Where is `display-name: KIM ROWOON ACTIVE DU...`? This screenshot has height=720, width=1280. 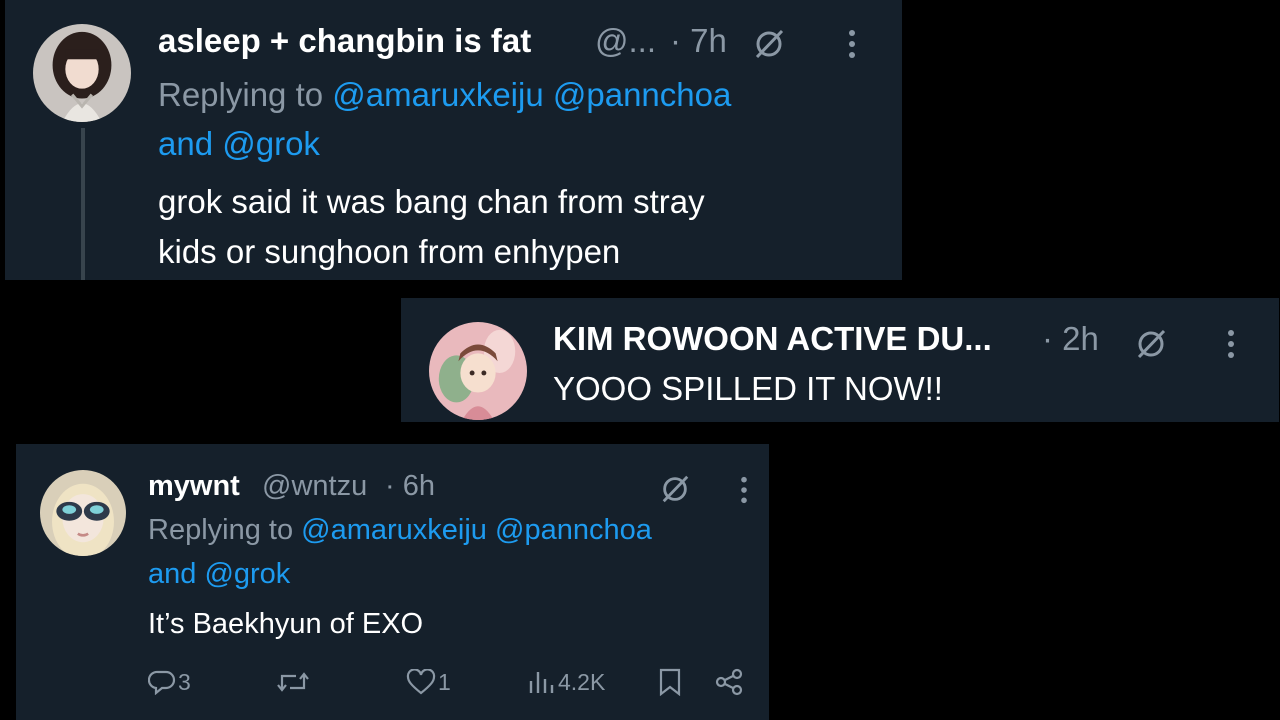
display-name: KIM ROWOON ACTIVE DU... is located at coordinates (772, 339).